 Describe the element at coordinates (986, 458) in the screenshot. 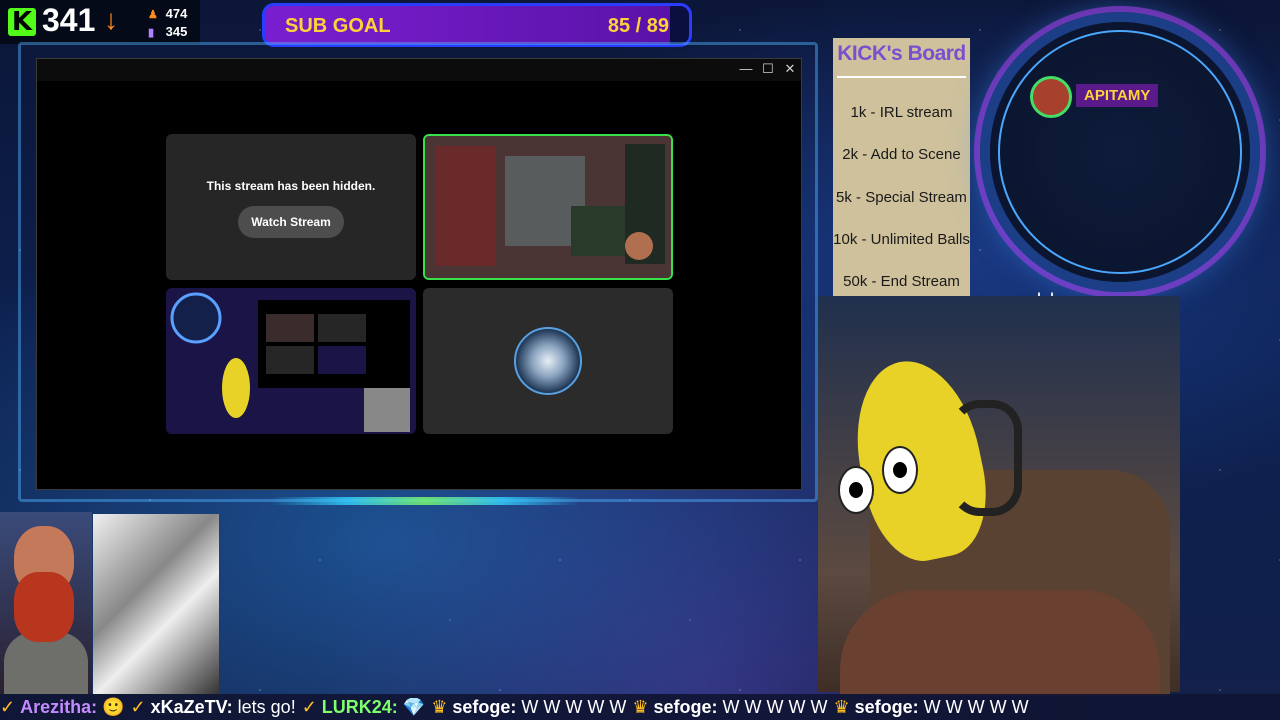

I see `headphones-icon` at that location.